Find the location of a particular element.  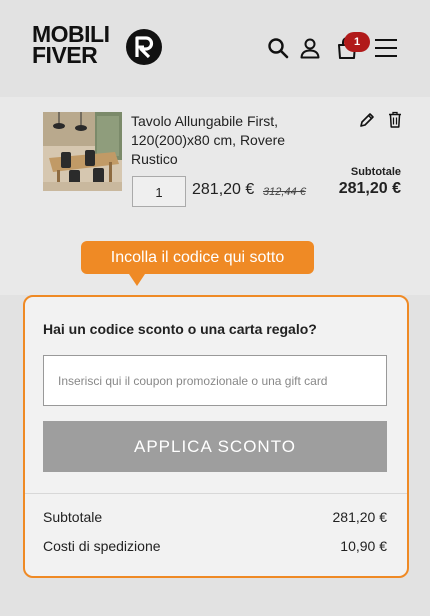

item-subtotal-value: 281,20 € is located at coordinates (369, 188).